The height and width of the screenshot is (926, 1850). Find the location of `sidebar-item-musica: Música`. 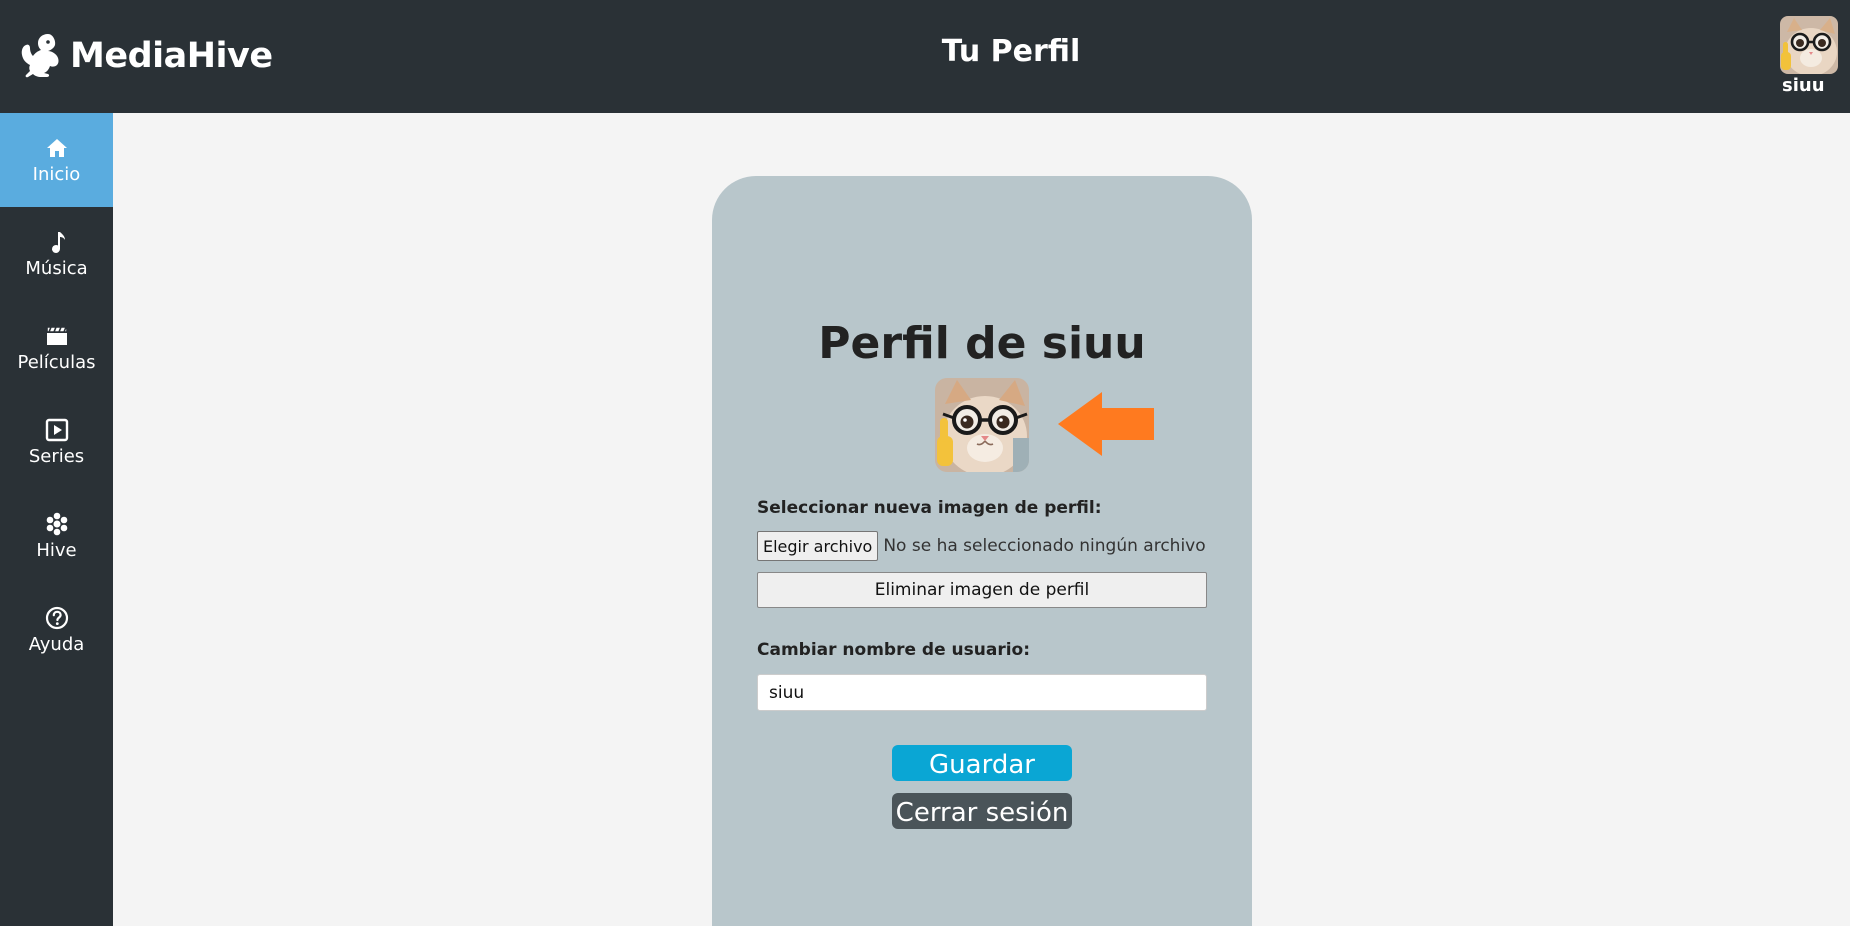

sidebar-item-musica: Música is located at coordinates (56, 254).